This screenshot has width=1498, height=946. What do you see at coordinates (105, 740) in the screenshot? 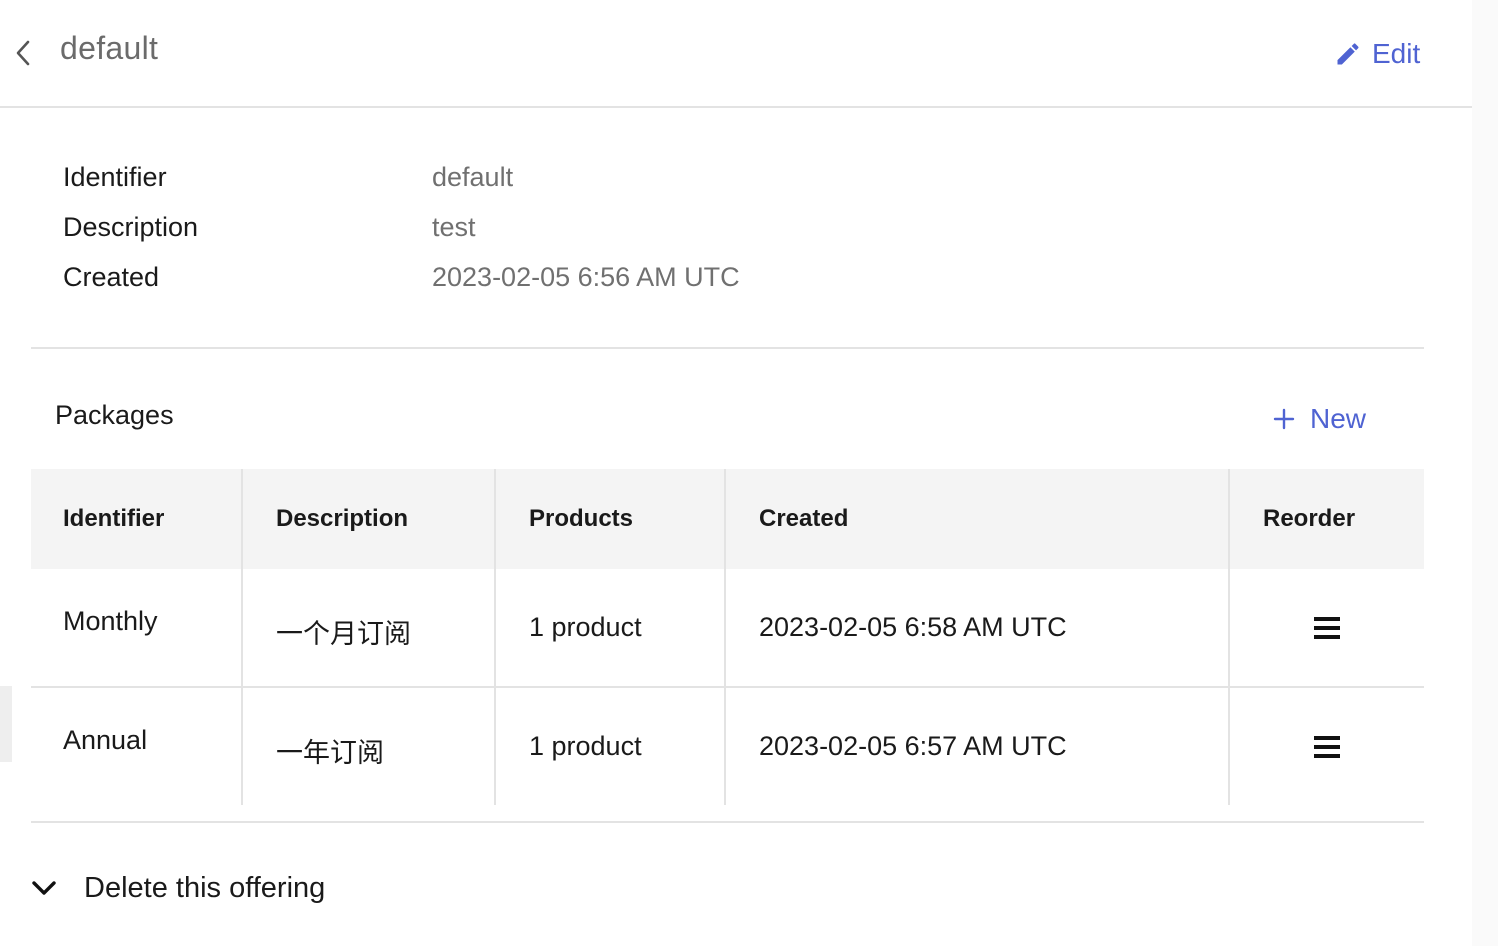
I see `package-identifier: Annual` at bounding box center [105, 740].